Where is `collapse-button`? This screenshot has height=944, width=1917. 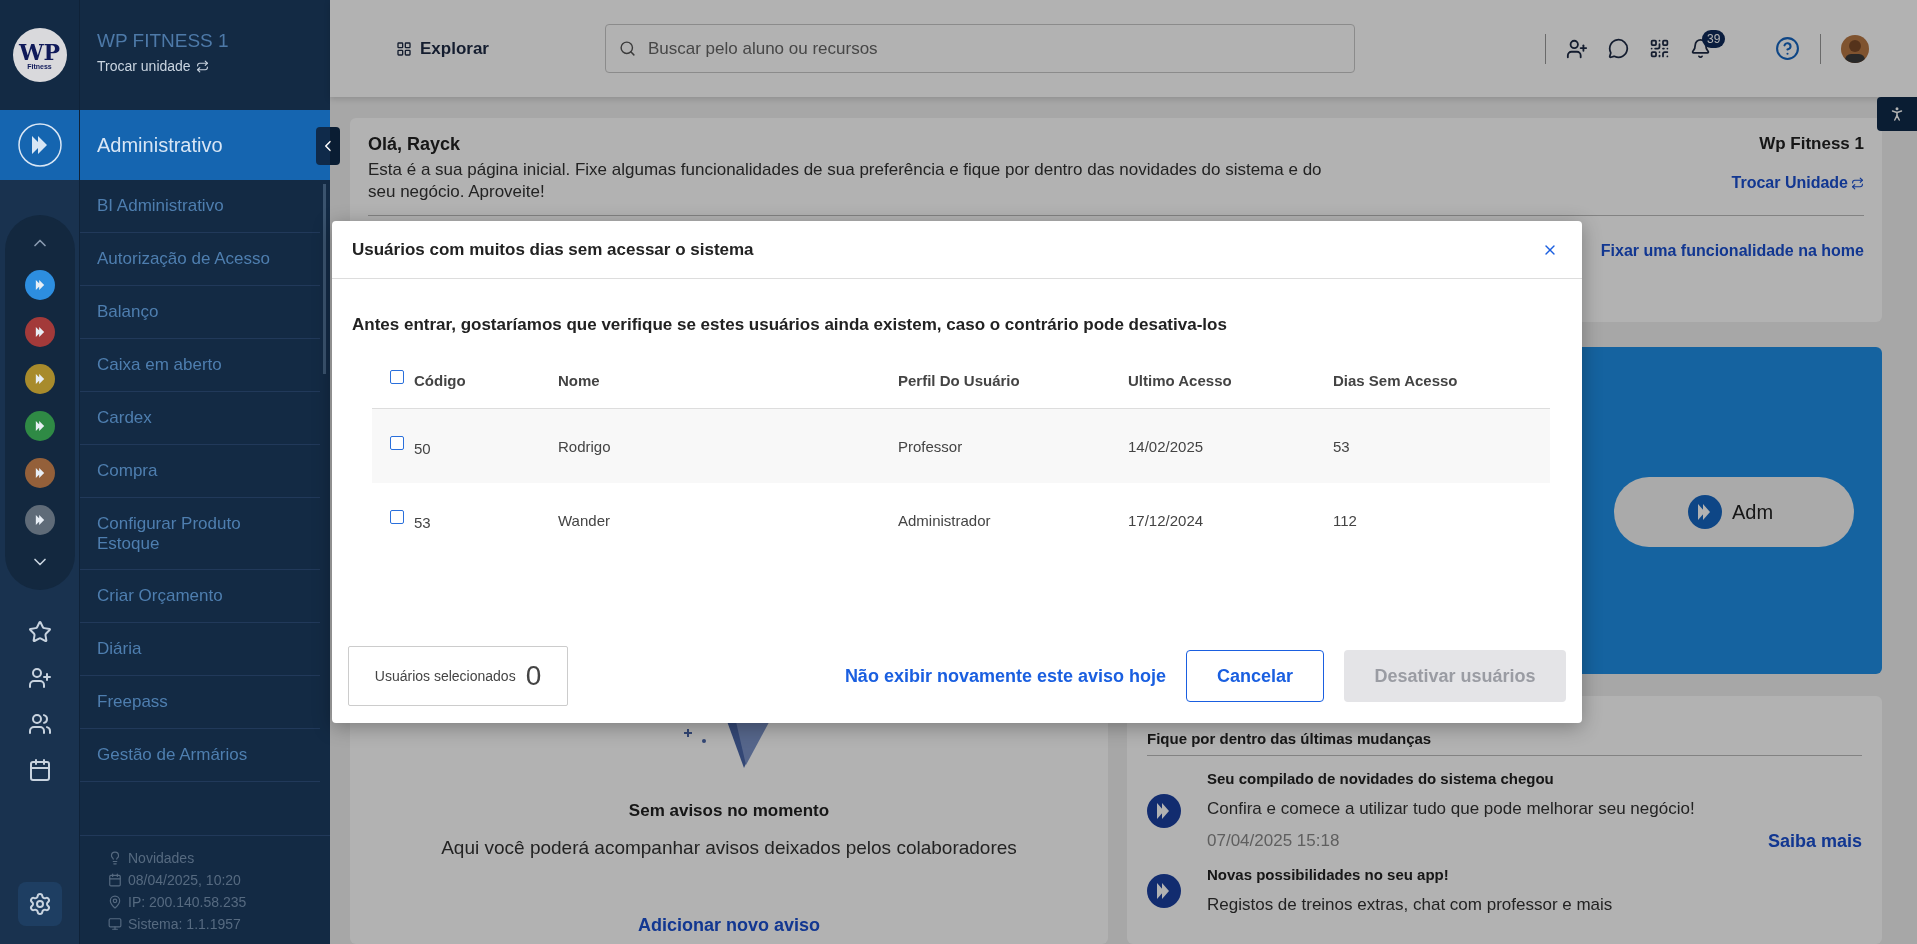
collapse-button is located at coordinates (328, 146).